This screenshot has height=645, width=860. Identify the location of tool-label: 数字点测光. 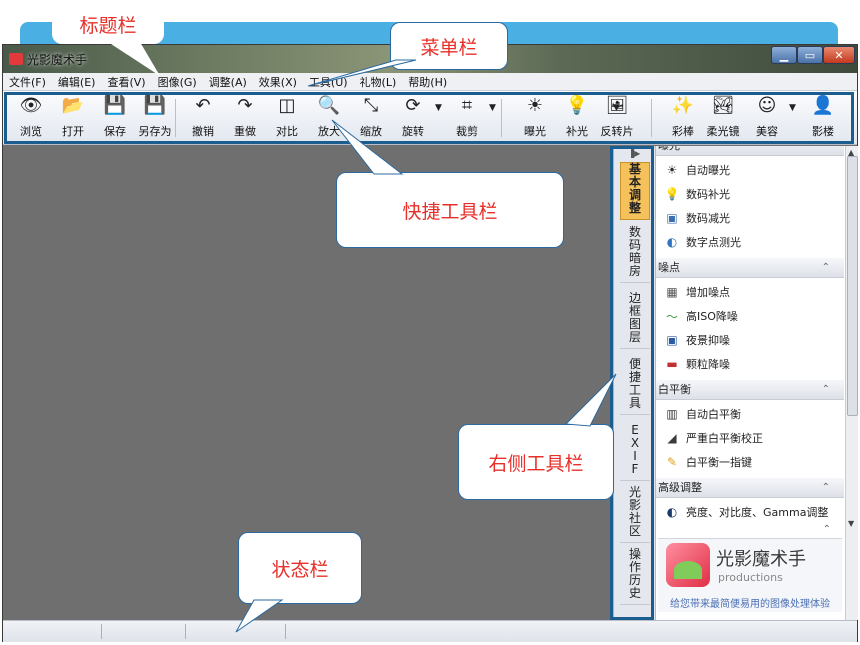
(713, 242).